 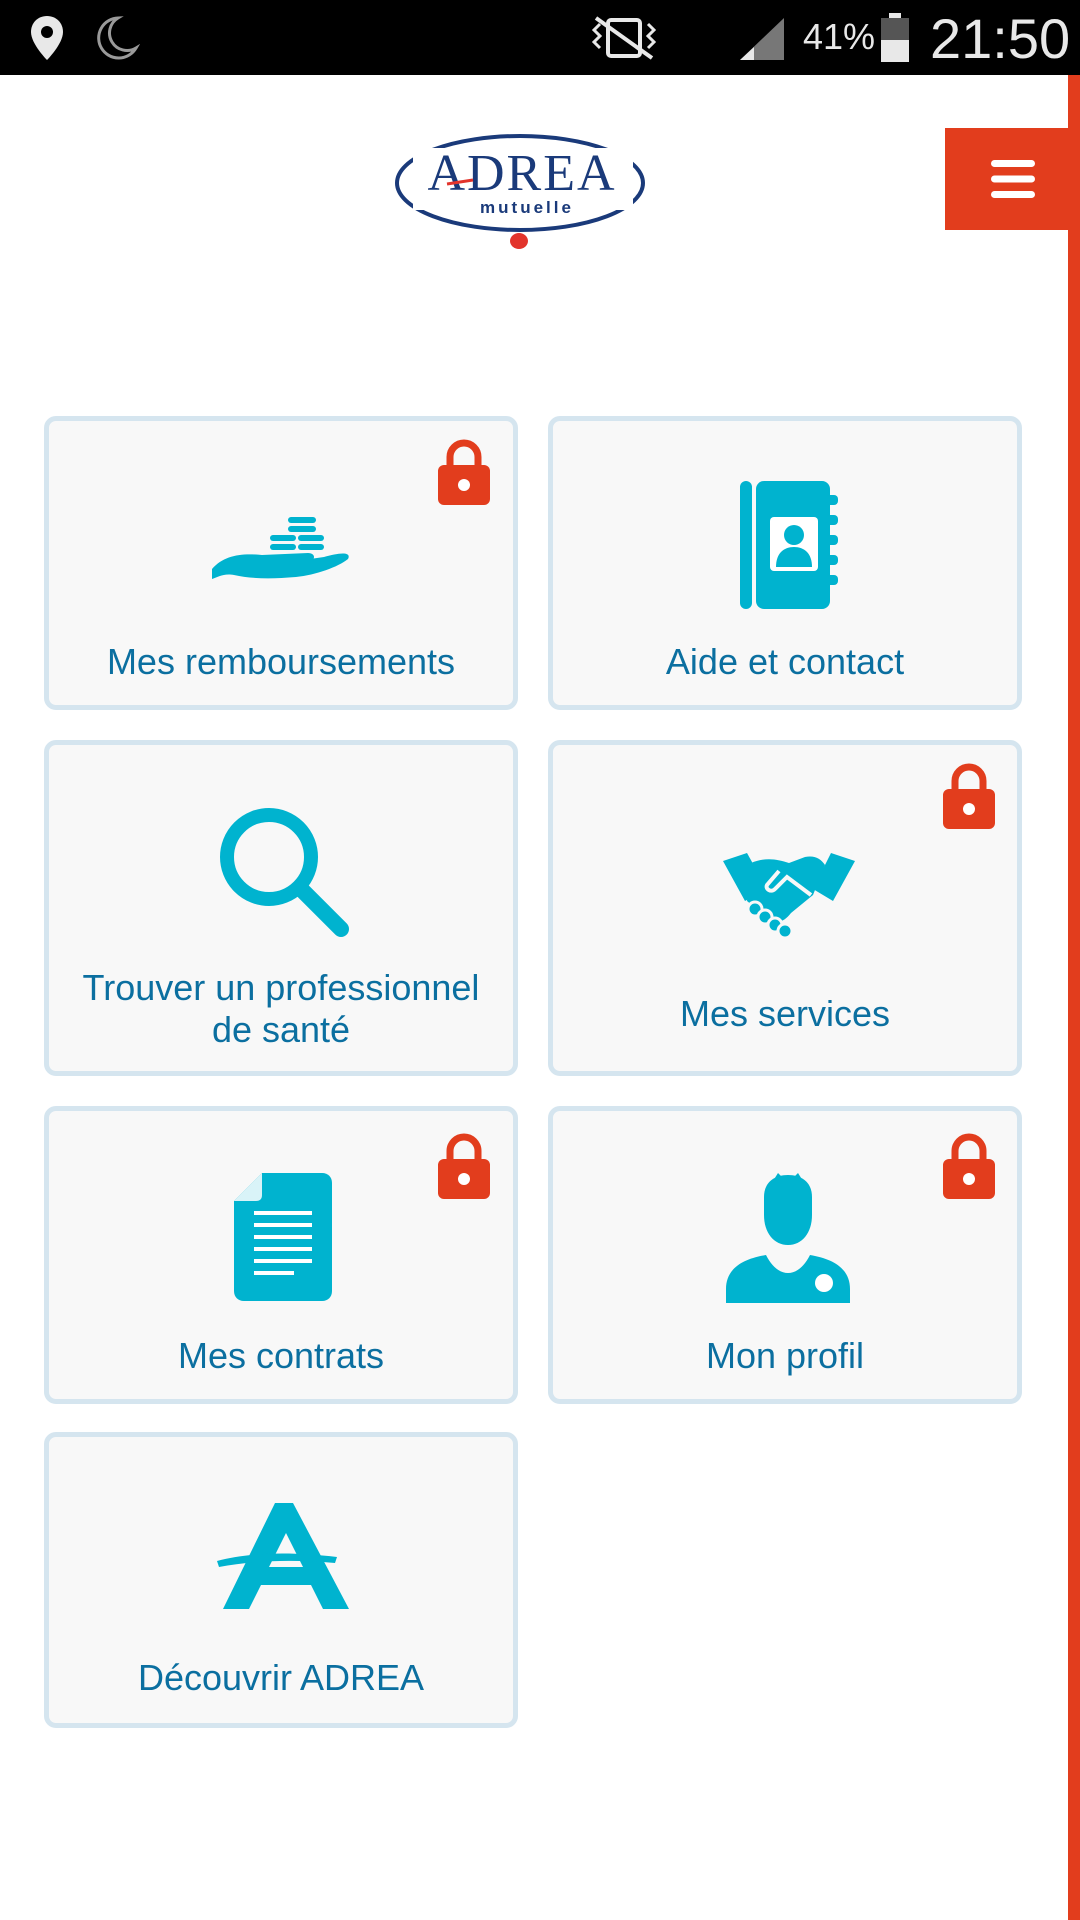 I want to click on location-icon, so click(x=47, y=38).